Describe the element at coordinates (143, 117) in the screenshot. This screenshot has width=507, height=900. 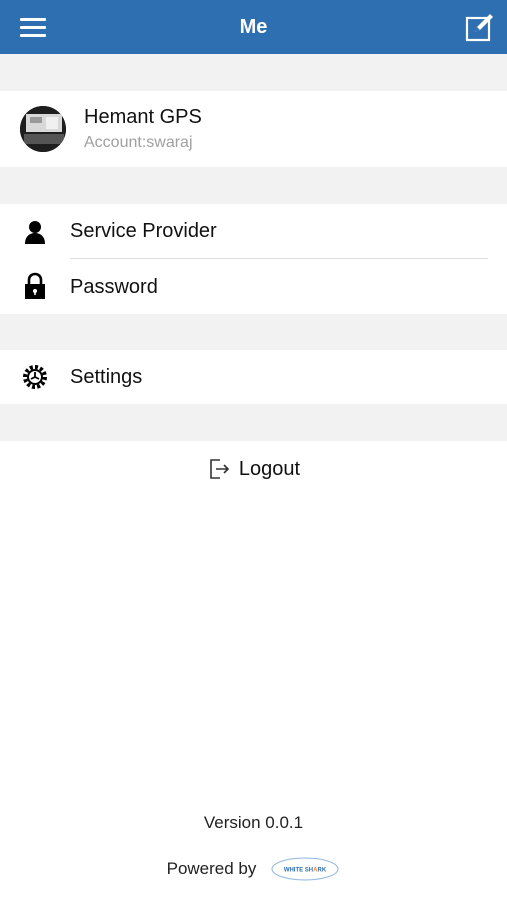
I see `profile-name: Hemant GPS` at that location.